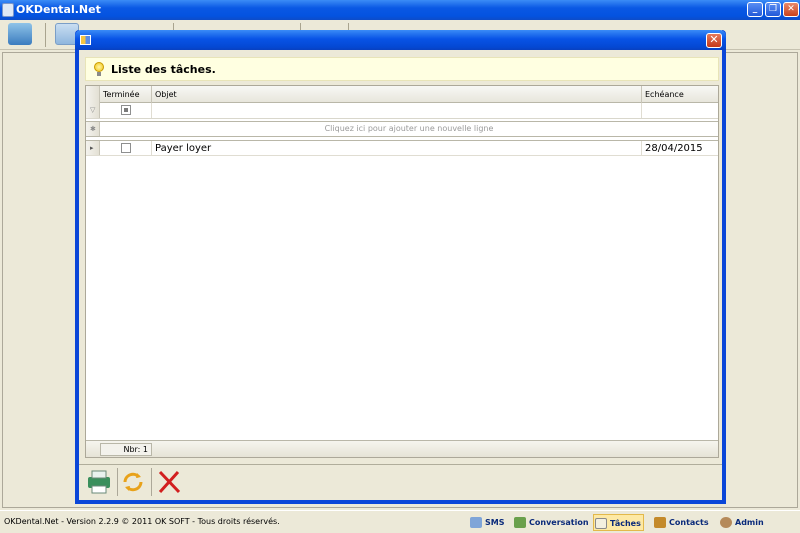  I want to click on info-text: Liste des tâches., so click(163, 69).